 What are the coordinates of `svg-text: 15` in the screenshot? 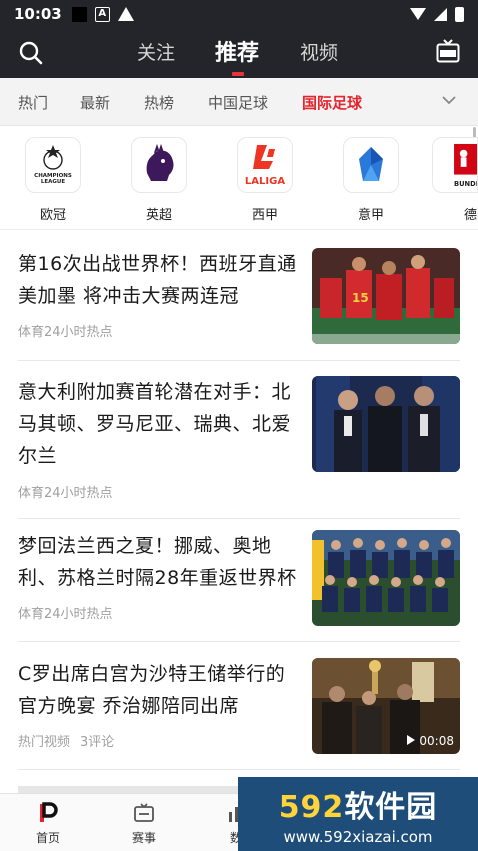 It's located at (360, 298).